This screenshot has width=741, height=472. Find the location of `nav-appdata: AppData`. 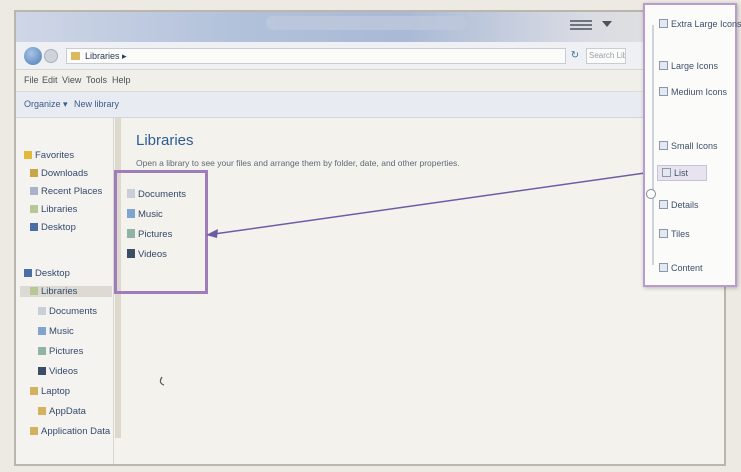

nav-appdata: AppData is located at coordinates (62, 411).